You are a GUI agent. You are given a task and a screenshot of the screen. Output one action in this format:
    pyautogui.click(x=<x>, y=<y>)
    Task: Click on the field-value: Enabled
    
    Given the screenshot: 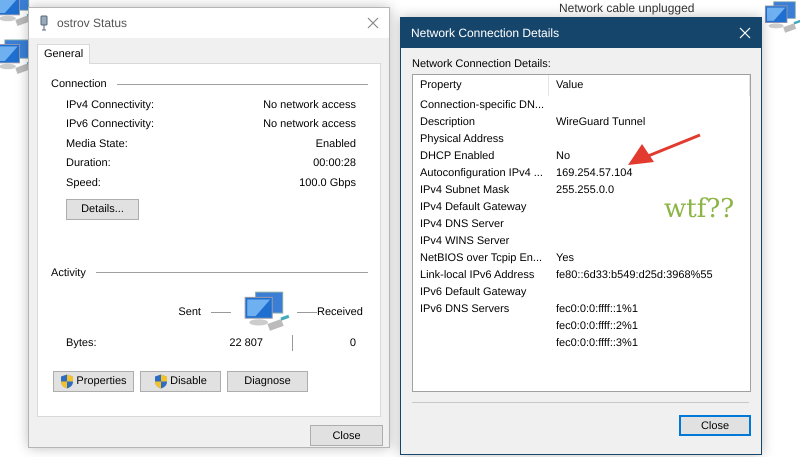 What is the action you would take?
    pyautogui.click(x=336, y=144)
    